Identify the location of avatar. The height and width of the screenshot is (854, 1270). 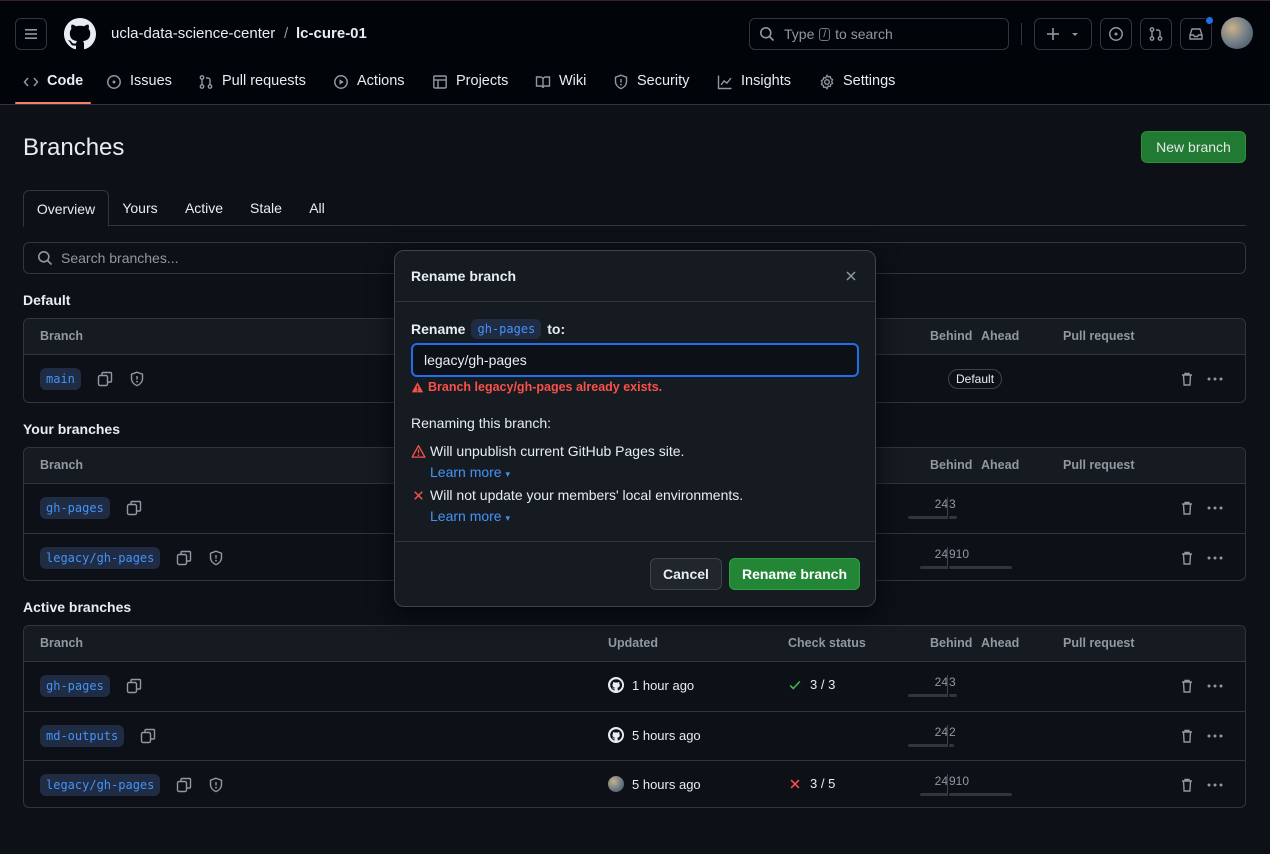
(1237, 33).